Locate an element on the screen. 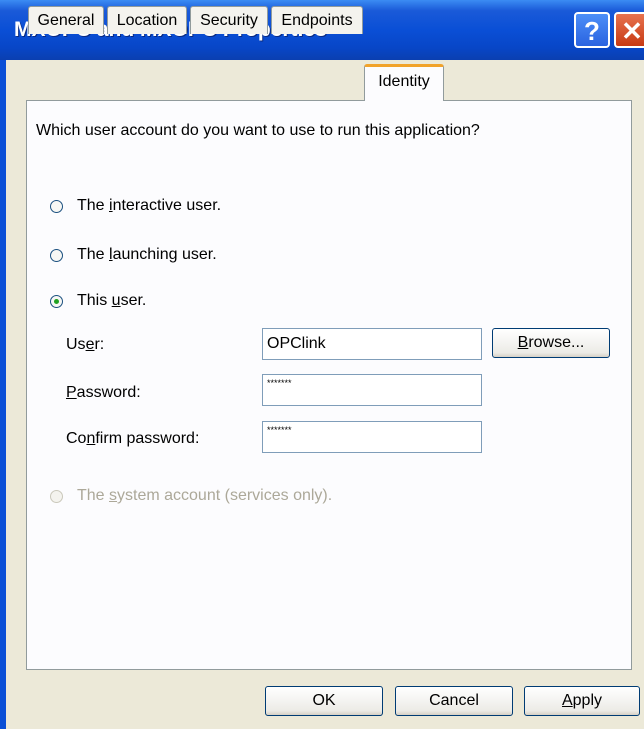 The image size is (644, 729). ok-button: OK is located at coordinates (324, 701).